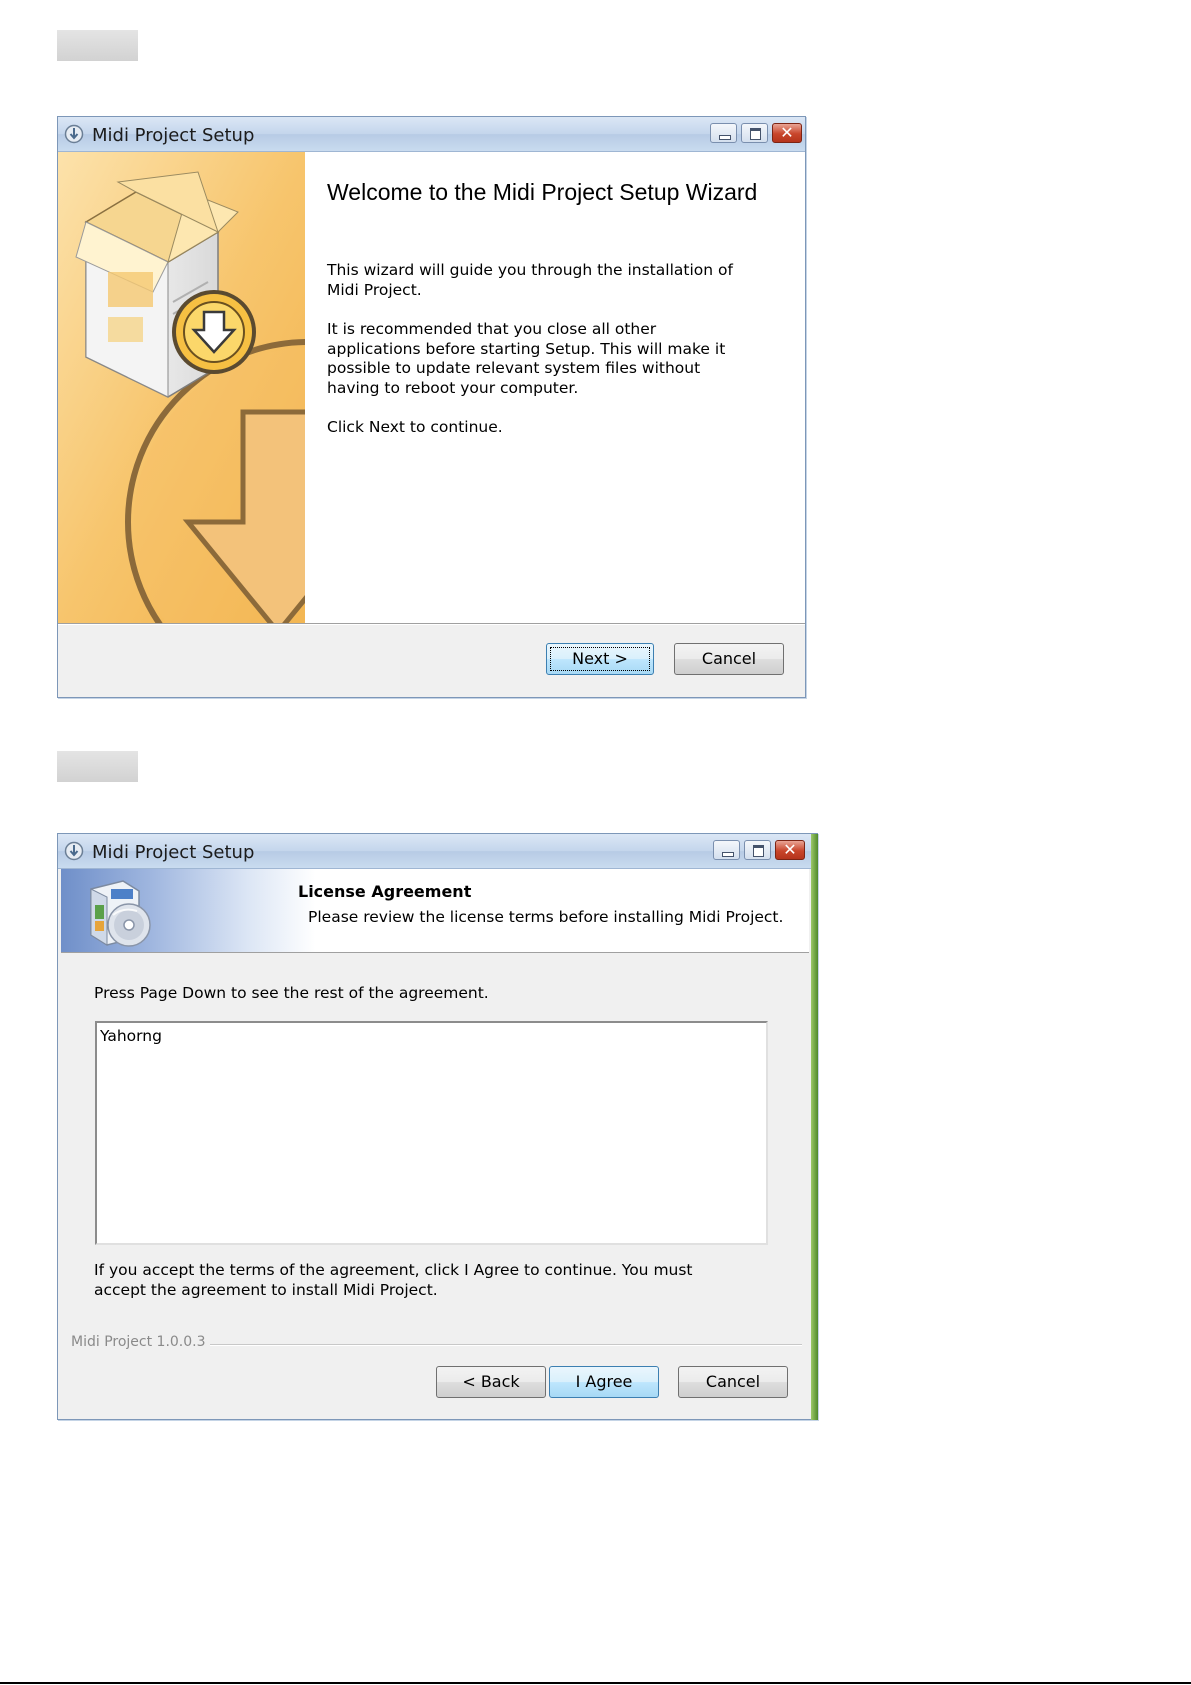  I want to click on license-text-content: Yahorng, so click(131, 1036).